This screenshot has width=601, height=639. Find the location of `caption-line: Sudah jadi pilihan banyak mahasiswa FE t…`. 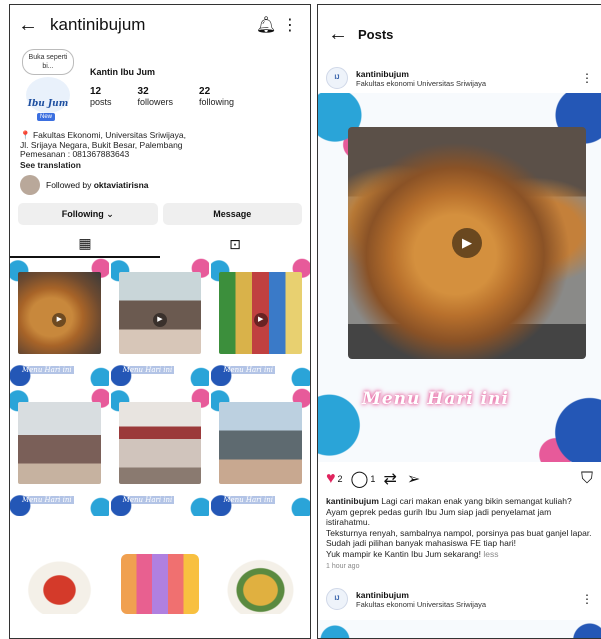

caption-line: Sudah jadi pilihan banyak mahasiswa FE t… is located at coordinates (421, 543).